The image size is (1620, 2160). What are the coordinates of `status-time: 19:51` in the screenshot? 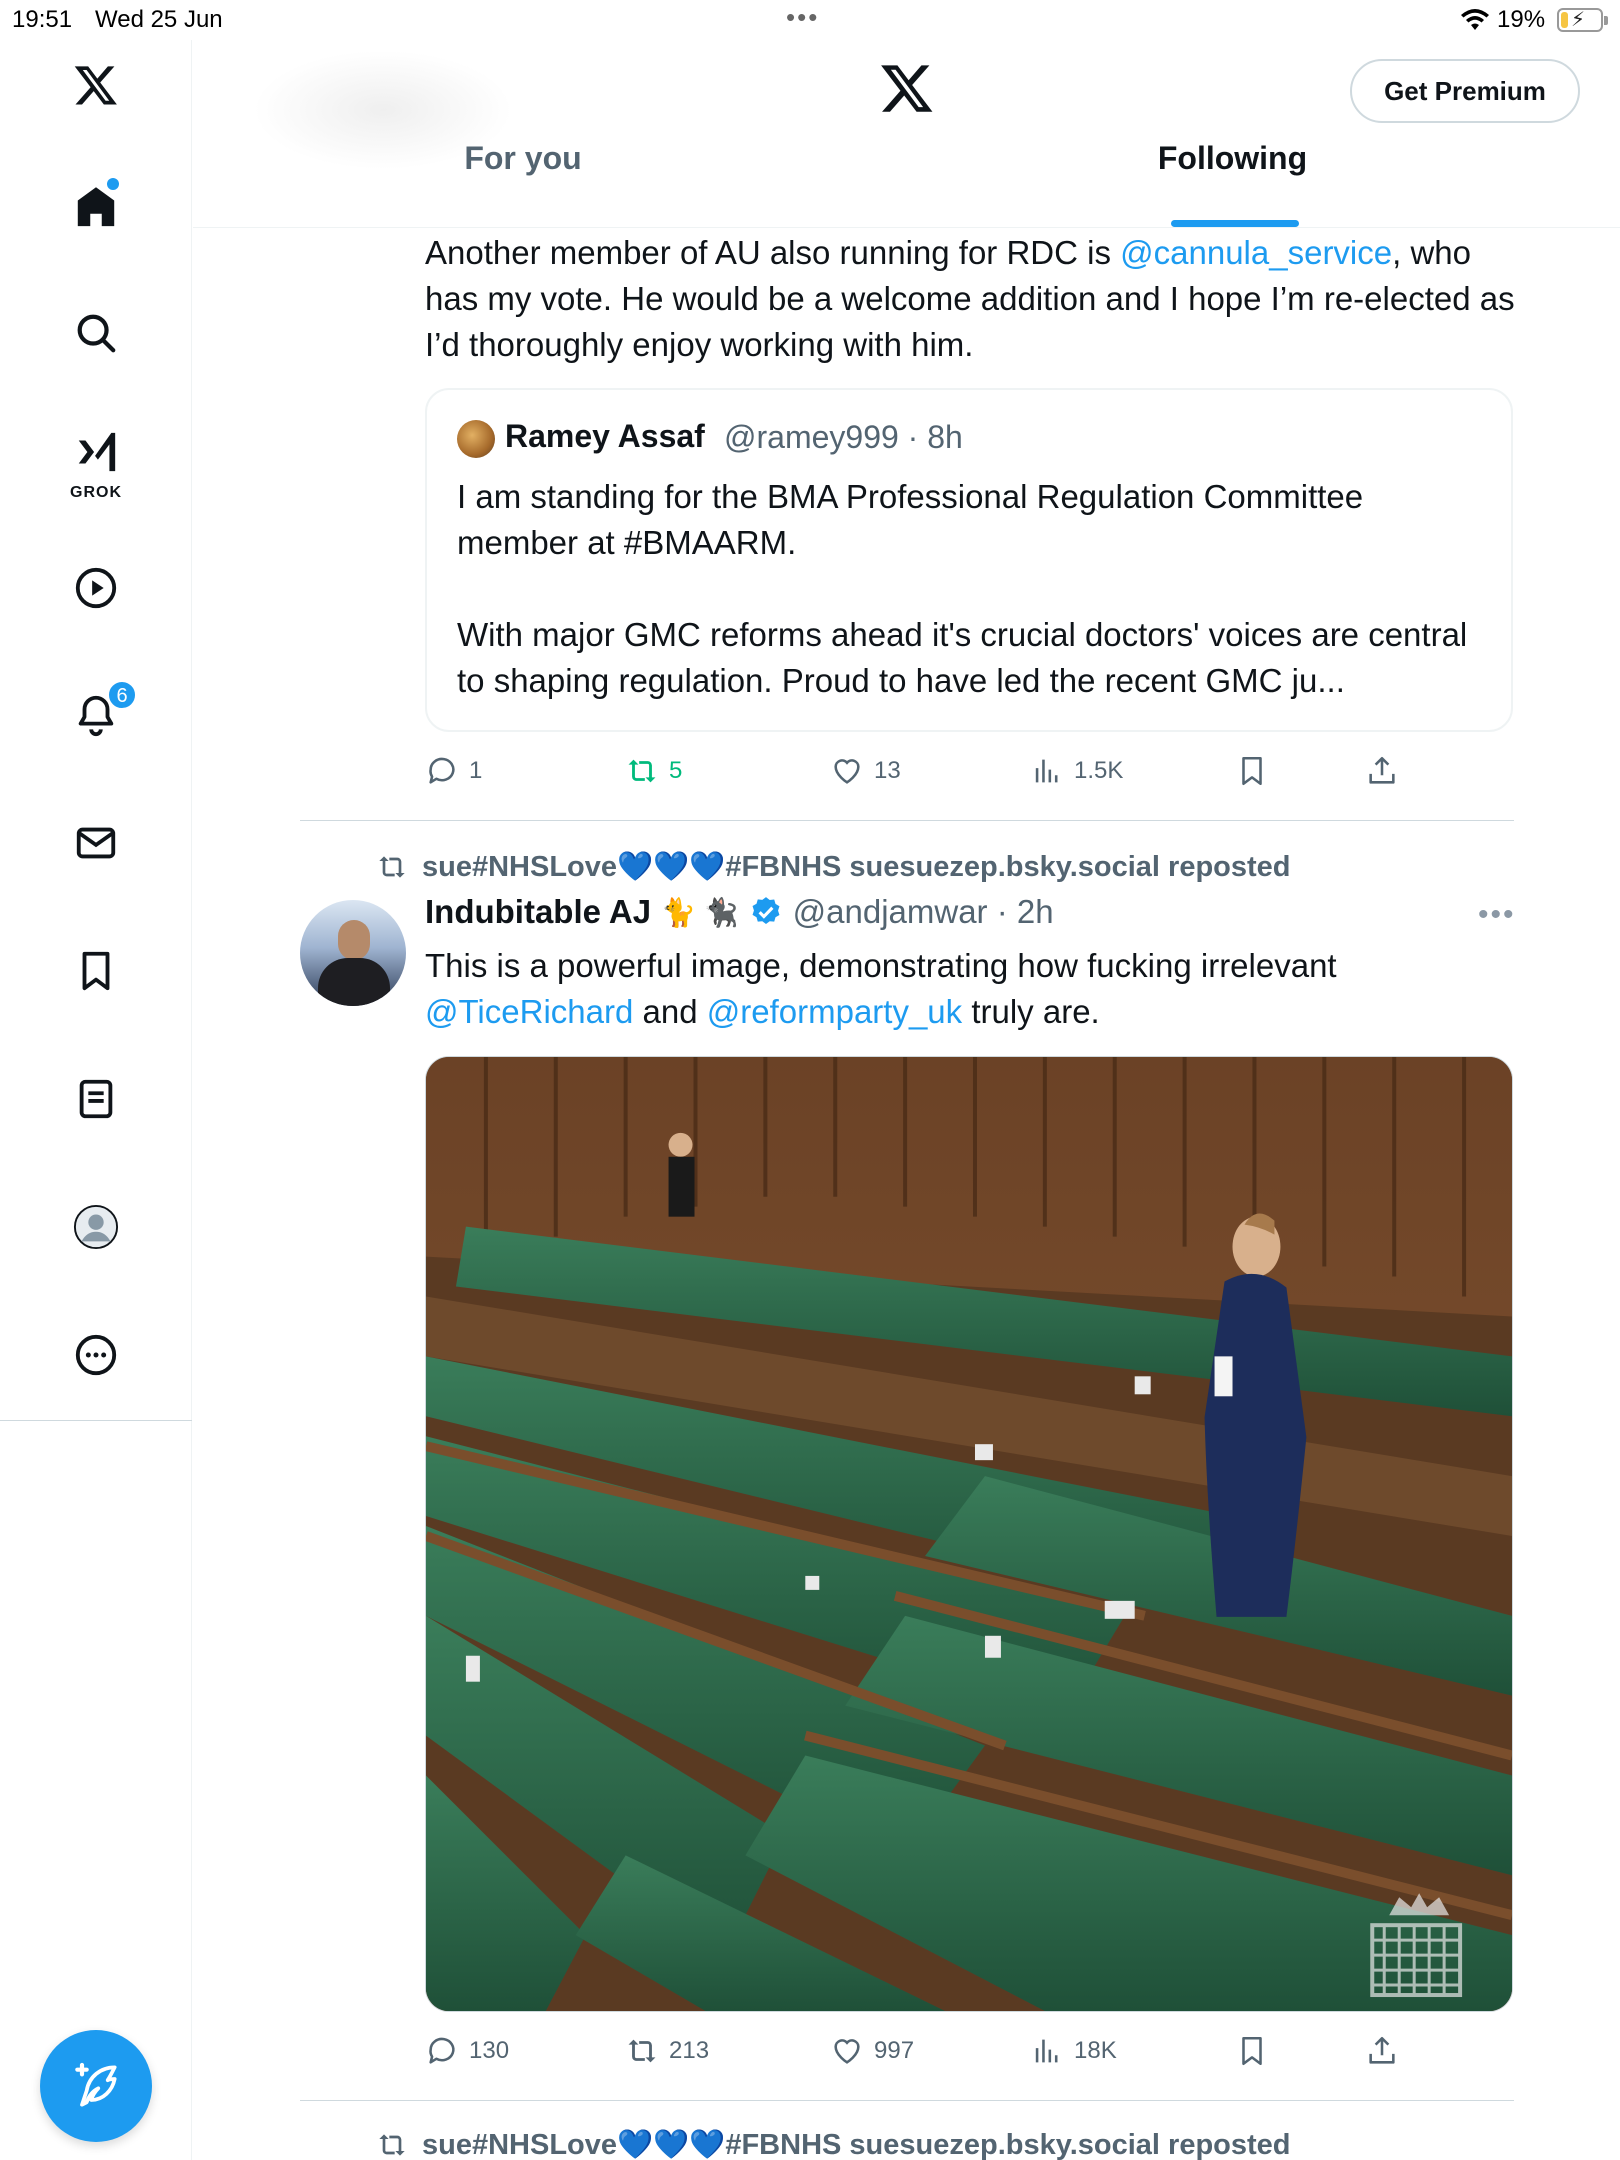 It's located at (42, 19).